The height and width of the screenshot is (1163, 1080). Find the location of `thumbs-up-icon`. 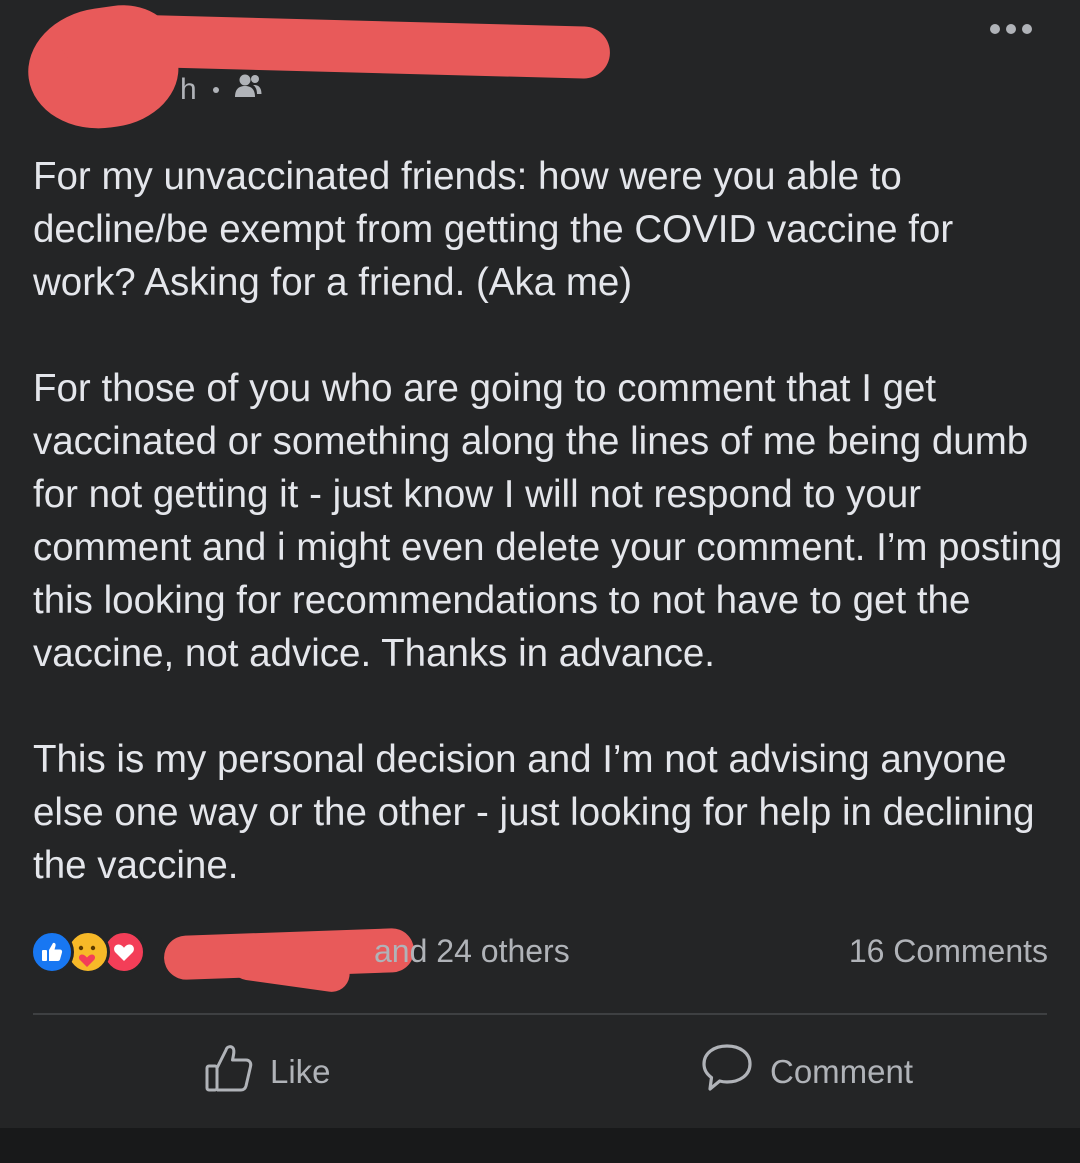

thumbs-up-icon is located at coordinates (229, 1072).